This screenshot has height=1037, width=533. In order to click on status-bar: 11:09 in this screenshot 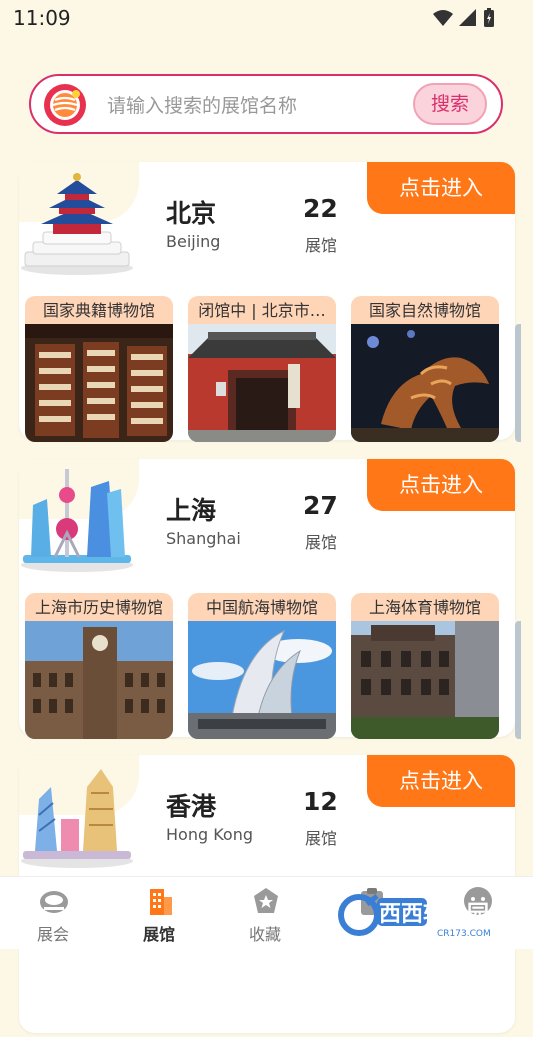, I will do `click(266, 18)`.